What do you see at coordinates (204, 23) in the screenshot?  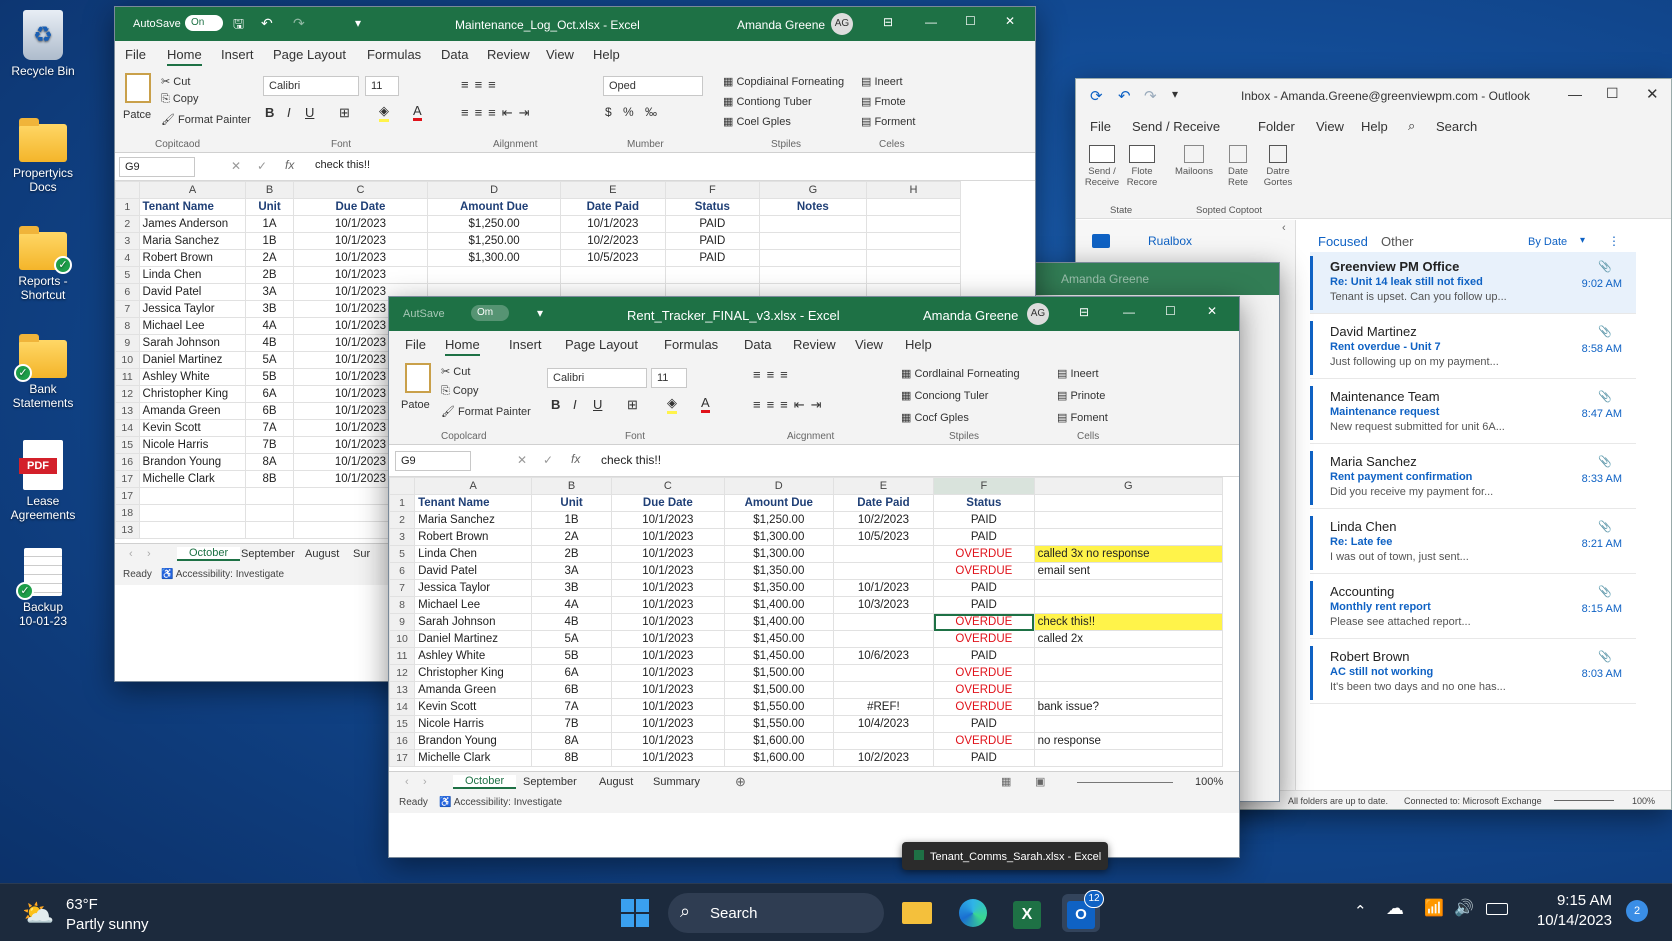 I see `autosave-toggle: On` at bounding box center [204, 23].